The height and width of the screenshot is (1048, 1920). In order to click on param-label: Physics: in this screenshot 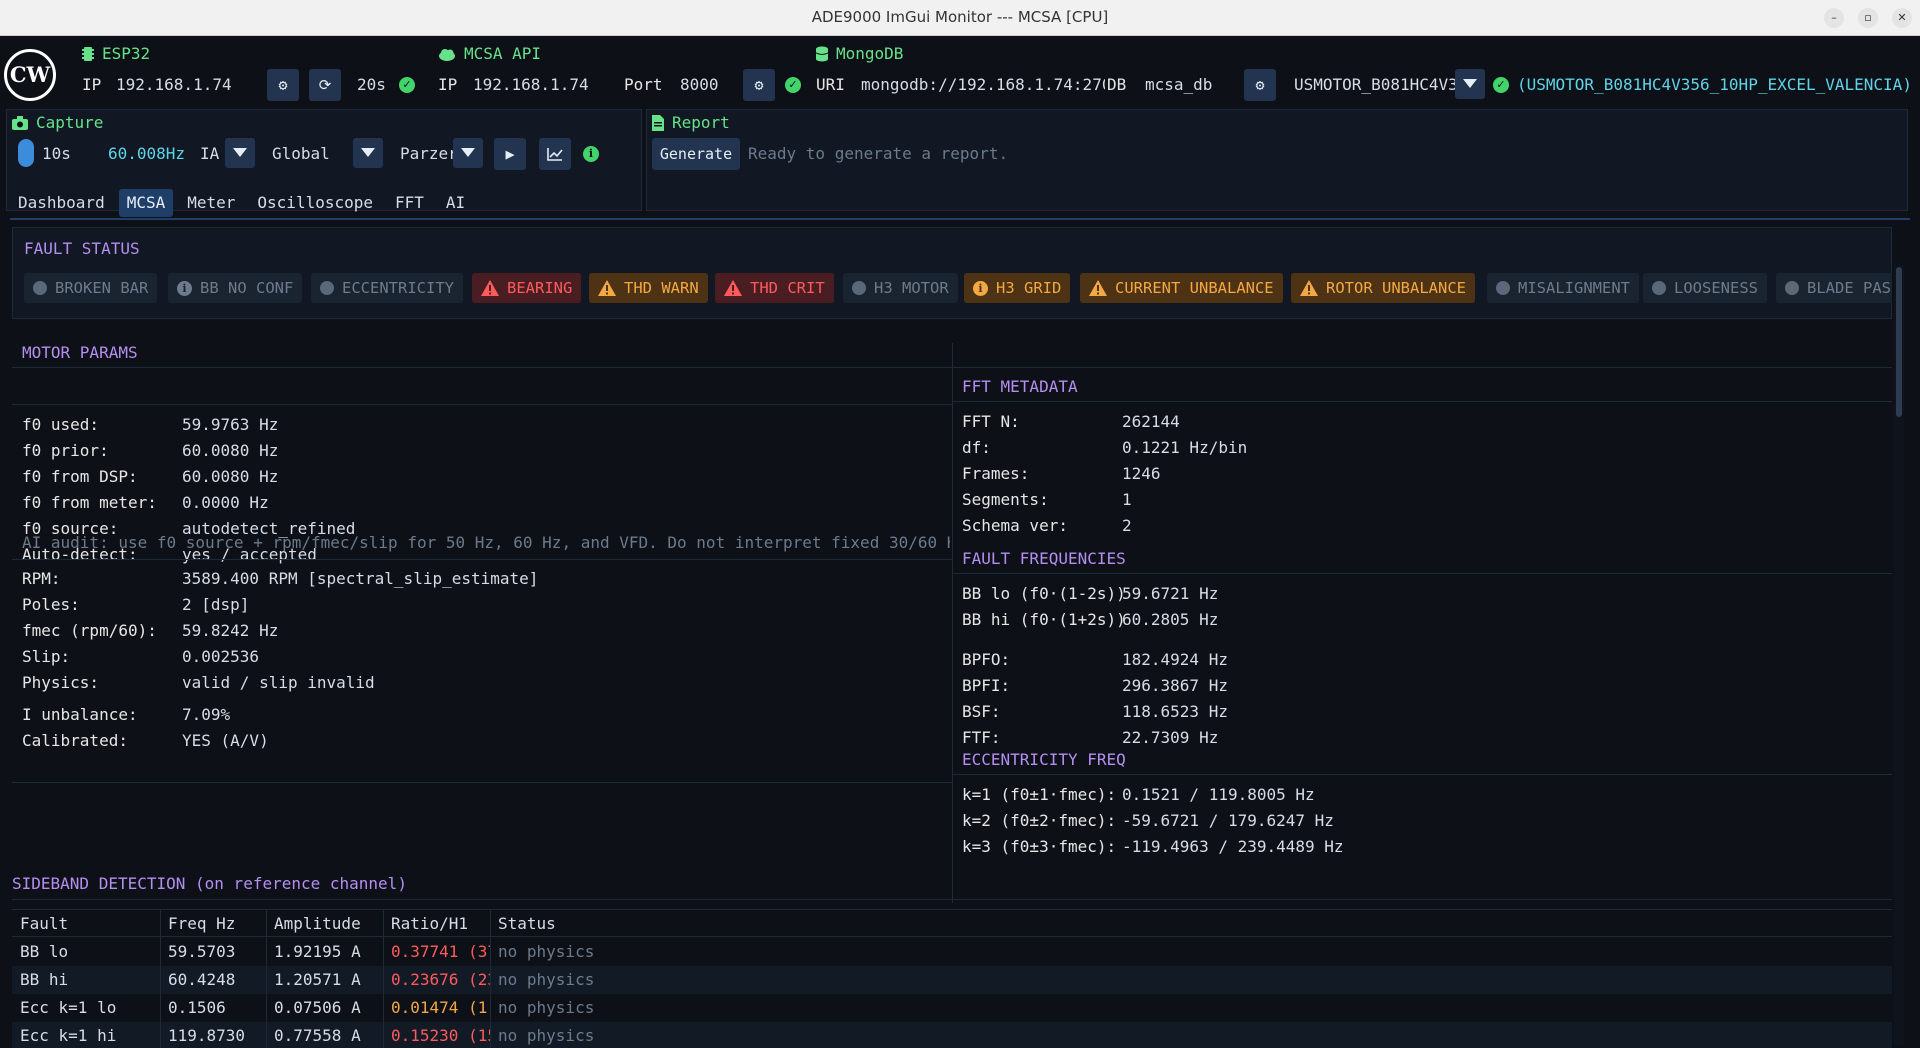, I will do `click(61, 682)`.